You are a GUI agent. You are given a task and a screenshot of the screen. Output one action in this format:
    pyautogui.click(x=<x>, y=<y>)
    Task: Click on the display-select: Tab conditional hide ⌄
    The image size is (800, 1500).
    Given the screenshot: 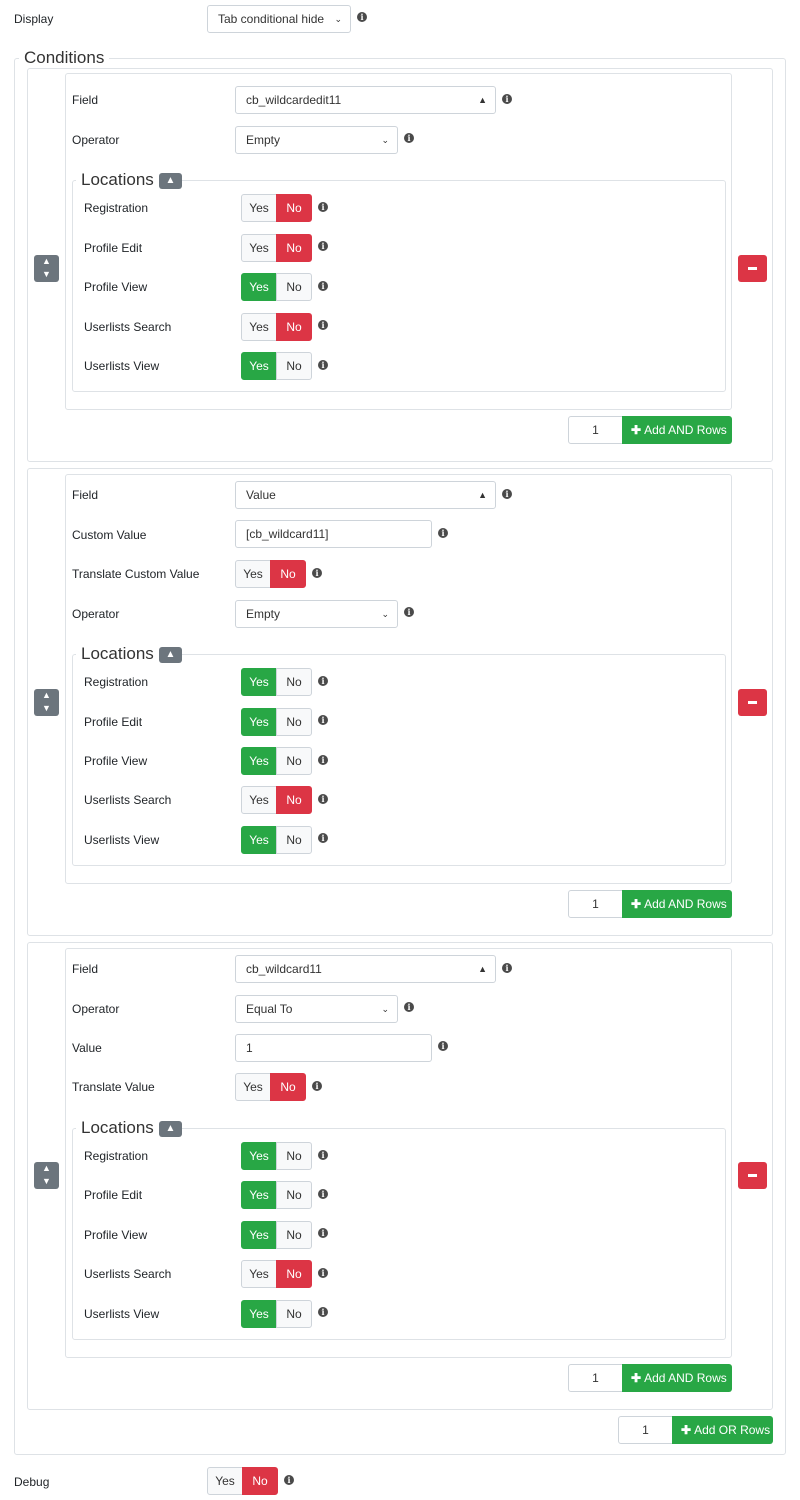 What is the action you would take?
    pyautogui.click(x=279, y=19)
    